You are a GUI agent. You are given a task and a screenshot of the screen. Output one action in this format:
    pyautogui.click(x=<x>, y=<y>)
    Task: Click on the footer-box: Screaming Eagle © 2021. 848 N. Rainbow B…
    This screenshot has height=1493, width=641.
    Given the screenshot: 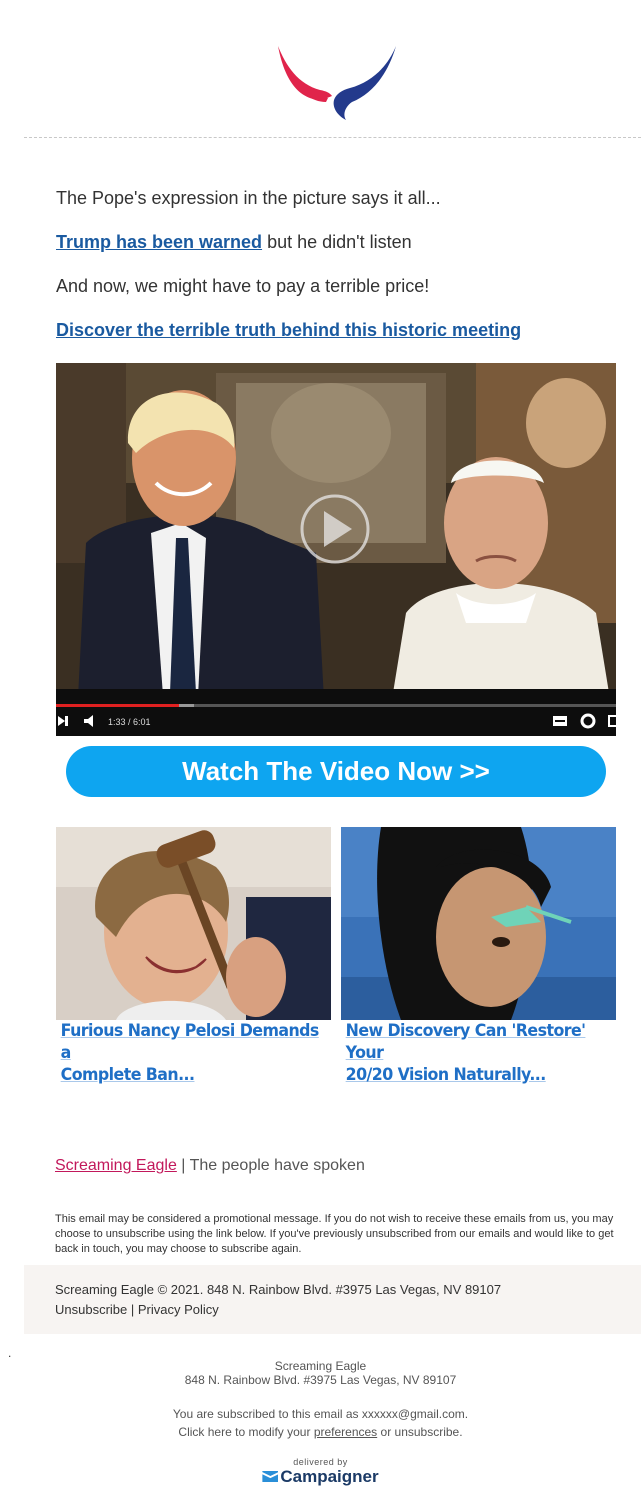 What is the action you would take?
    pyautogui.click(x=332, y=1299)
    